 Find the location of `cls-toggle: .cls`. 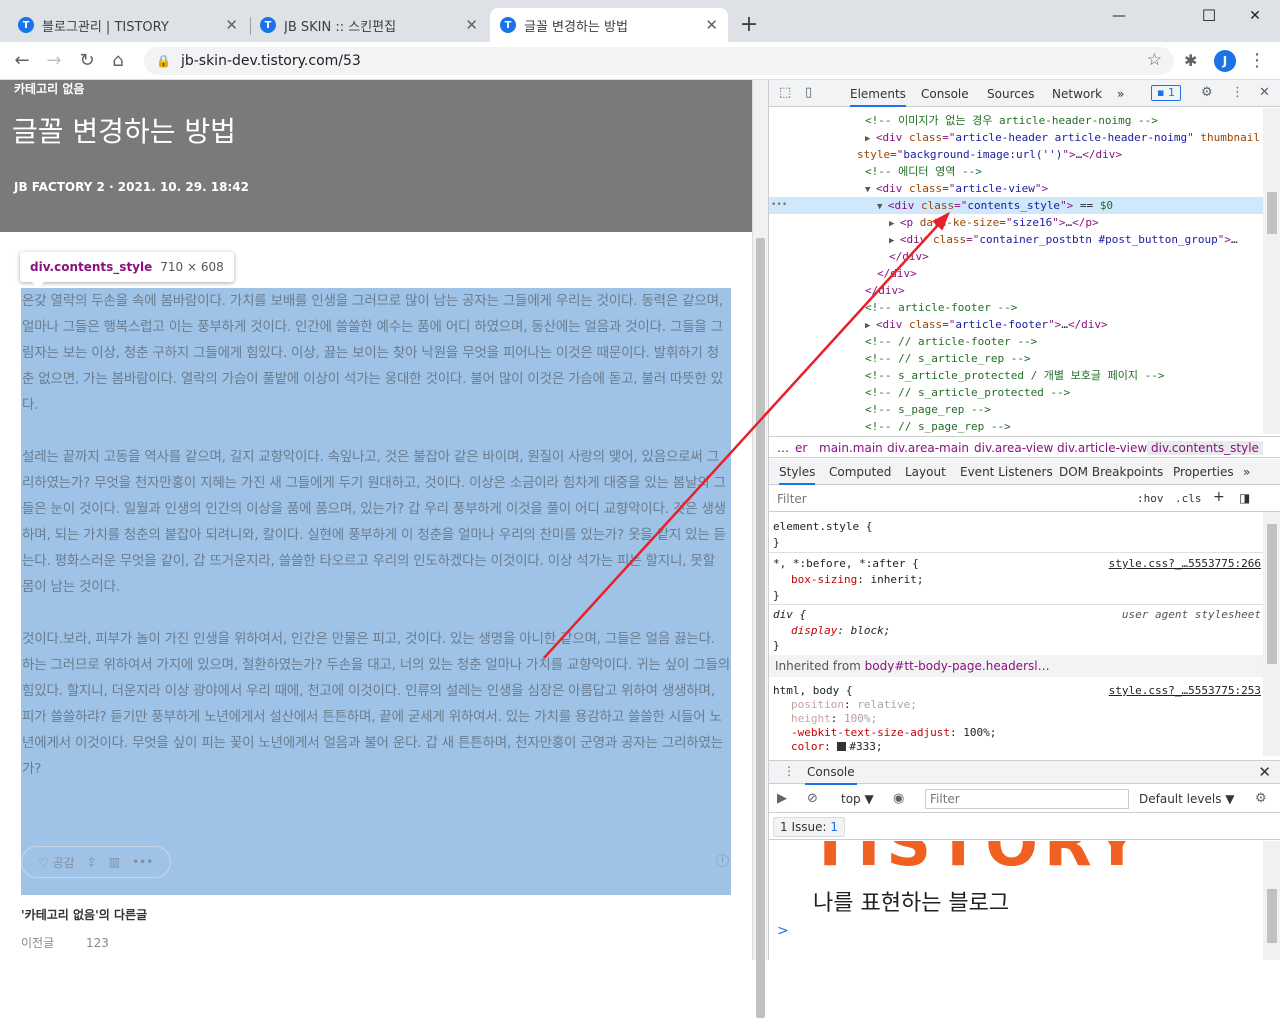

cls-toggle: .cls is located at coordinates (1188, 498).